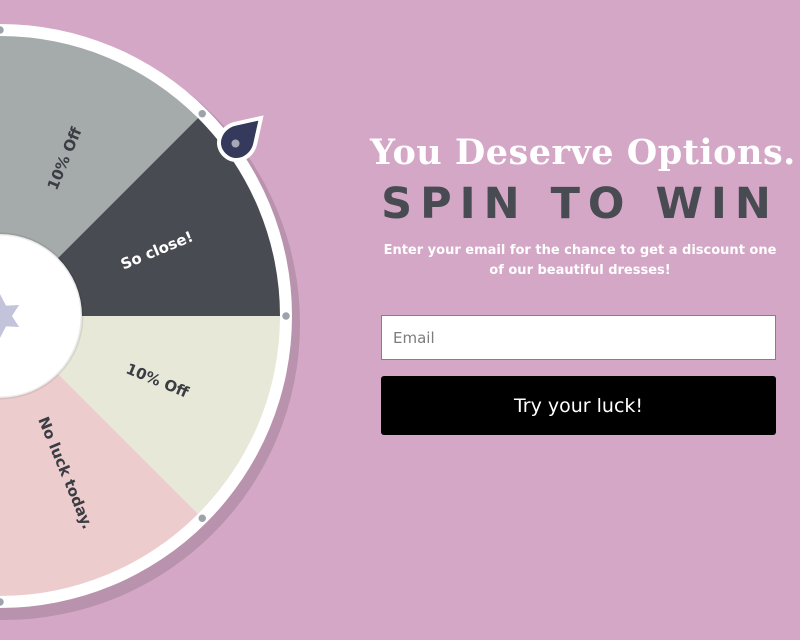 The width and height of the screenshot is (800, 640). What do you see at coordinates (580, 204) in the screenshot?
I see `page-title: SPIN TO WIN` at bounding box center [580, 204].